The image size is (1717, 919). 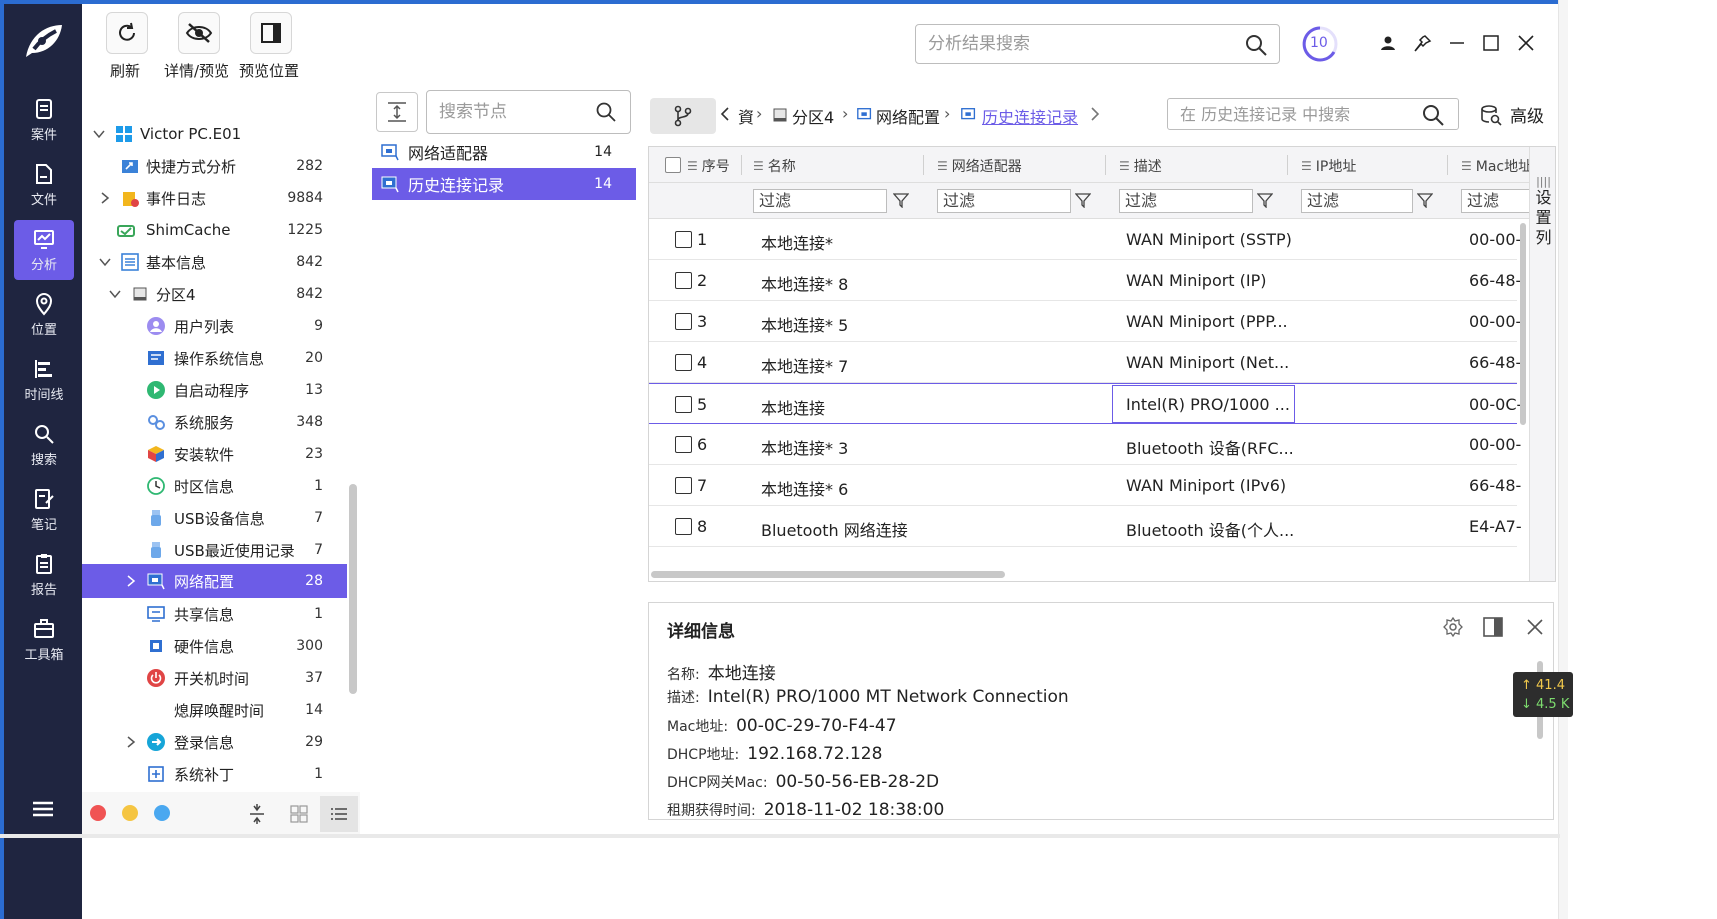 What do you see at coordinates (1457, 43) in the screenshot?
I see `minimize-icon` at bounding box center [1457, 43].